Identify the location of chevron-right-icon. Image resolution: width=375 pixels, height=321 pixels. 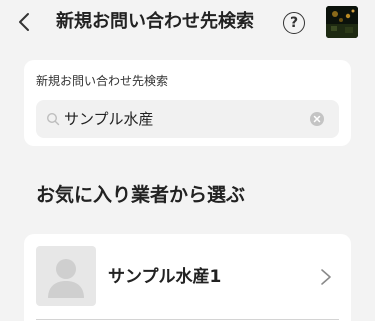
(326, 277).